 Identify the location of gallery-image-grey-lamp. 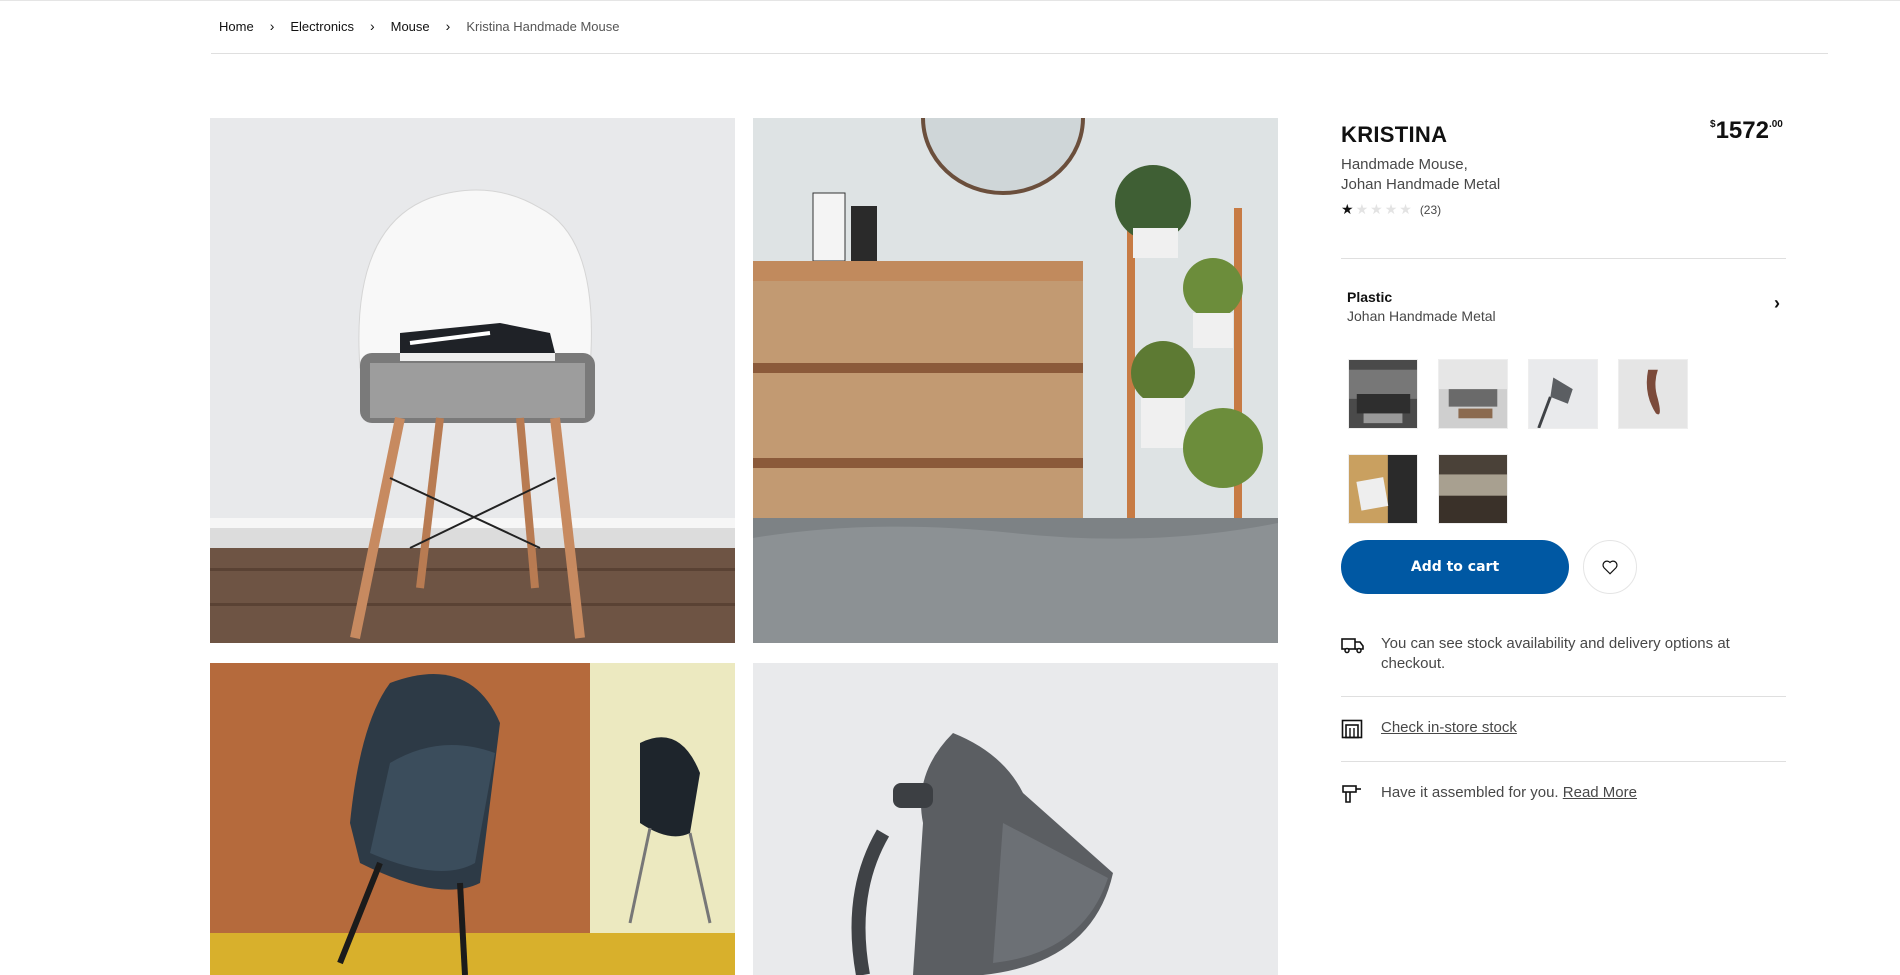
(1015, 819).